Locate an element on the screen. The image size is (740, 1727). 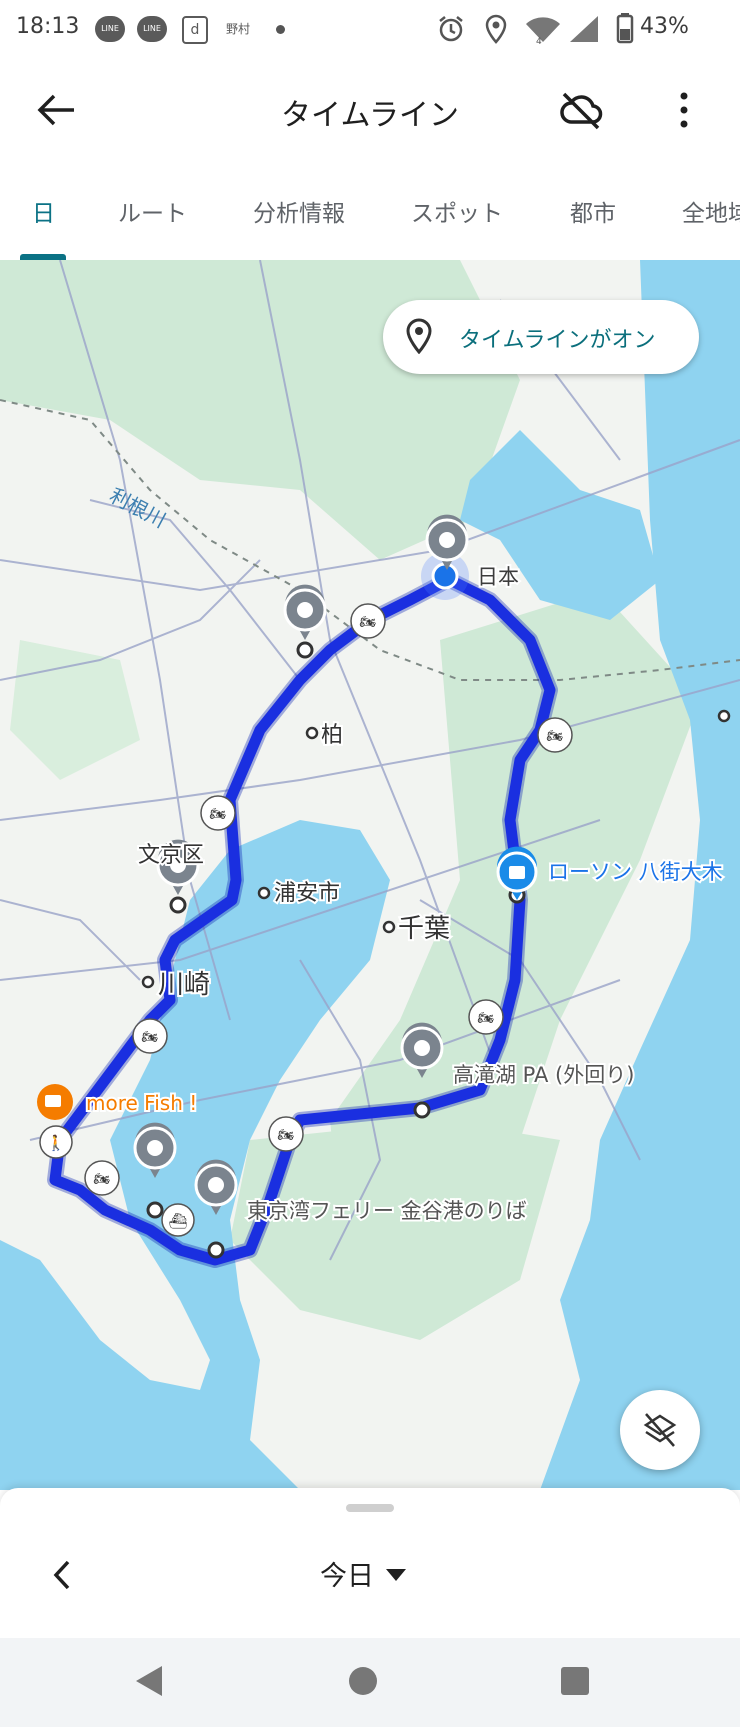
location-status-icon is located at coordinates (496, 29).